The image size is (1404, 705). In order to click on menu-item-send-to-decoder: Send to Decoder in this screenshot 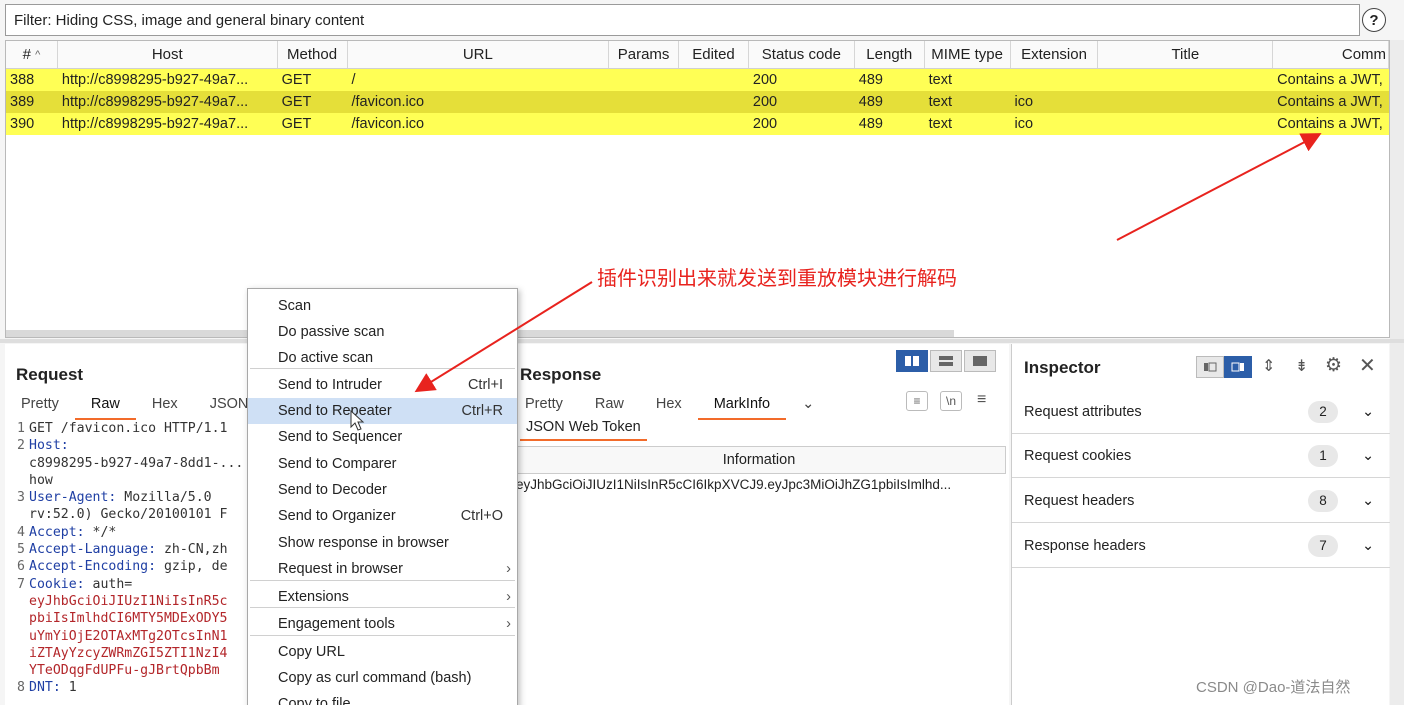, I will do `click(382, 490)`.